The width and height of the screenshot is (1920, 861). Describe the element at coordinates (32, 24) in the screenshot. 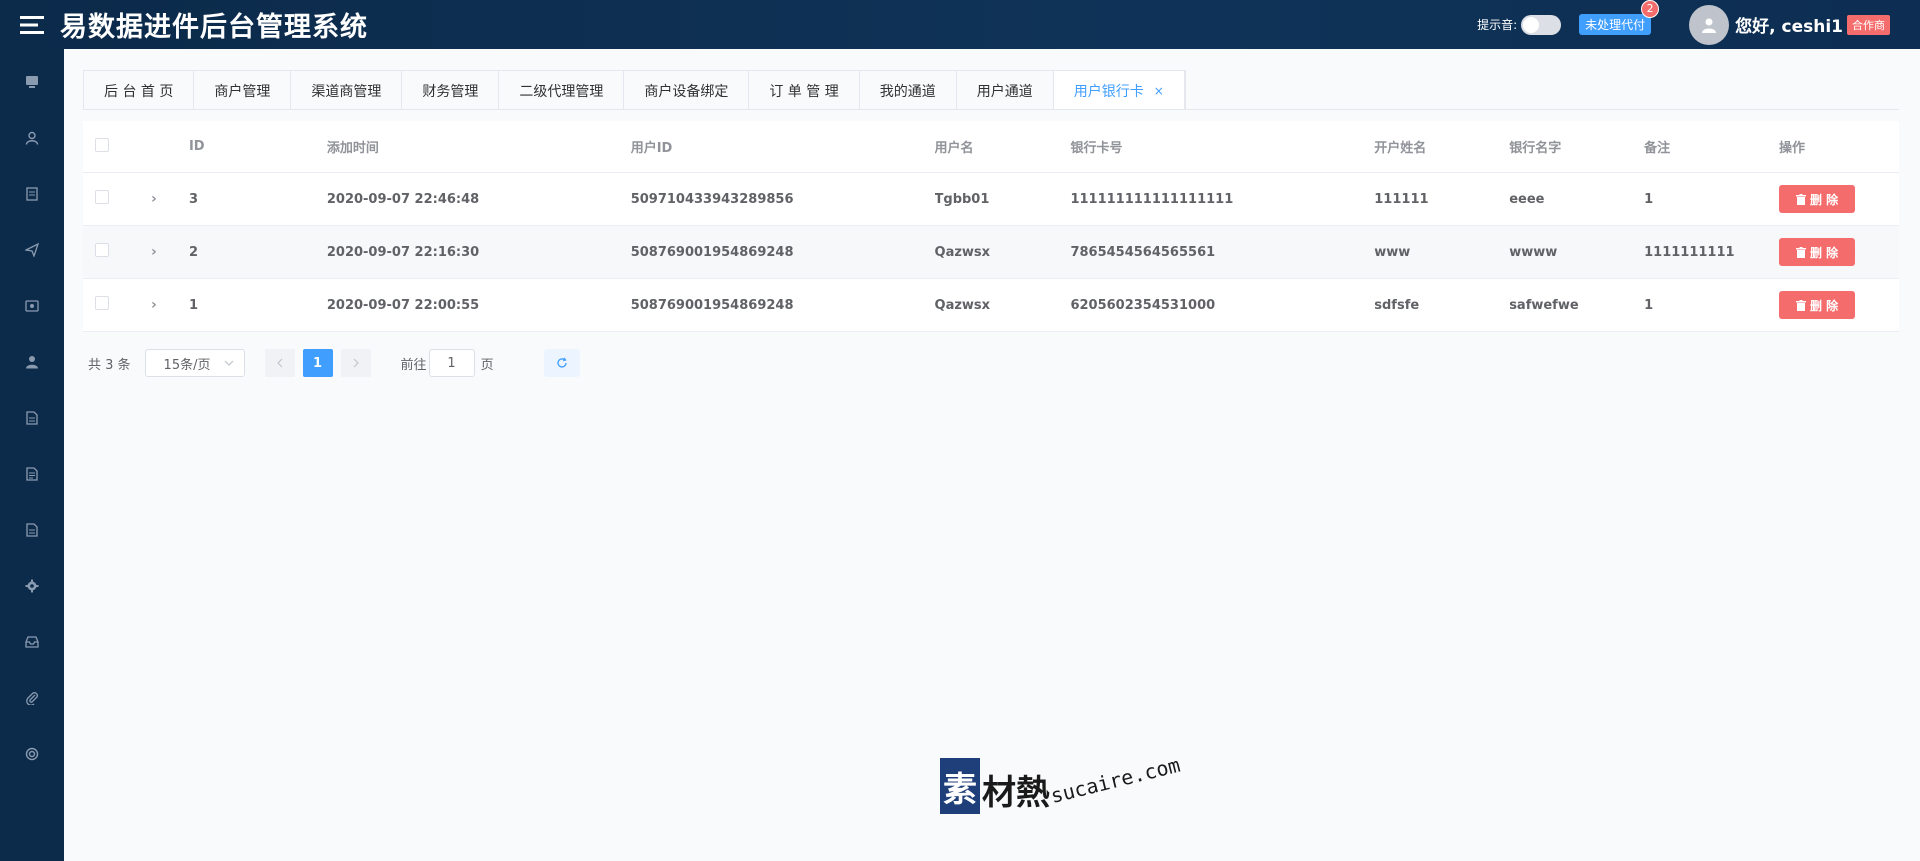

I see `menu-toggle-icon` at that location.